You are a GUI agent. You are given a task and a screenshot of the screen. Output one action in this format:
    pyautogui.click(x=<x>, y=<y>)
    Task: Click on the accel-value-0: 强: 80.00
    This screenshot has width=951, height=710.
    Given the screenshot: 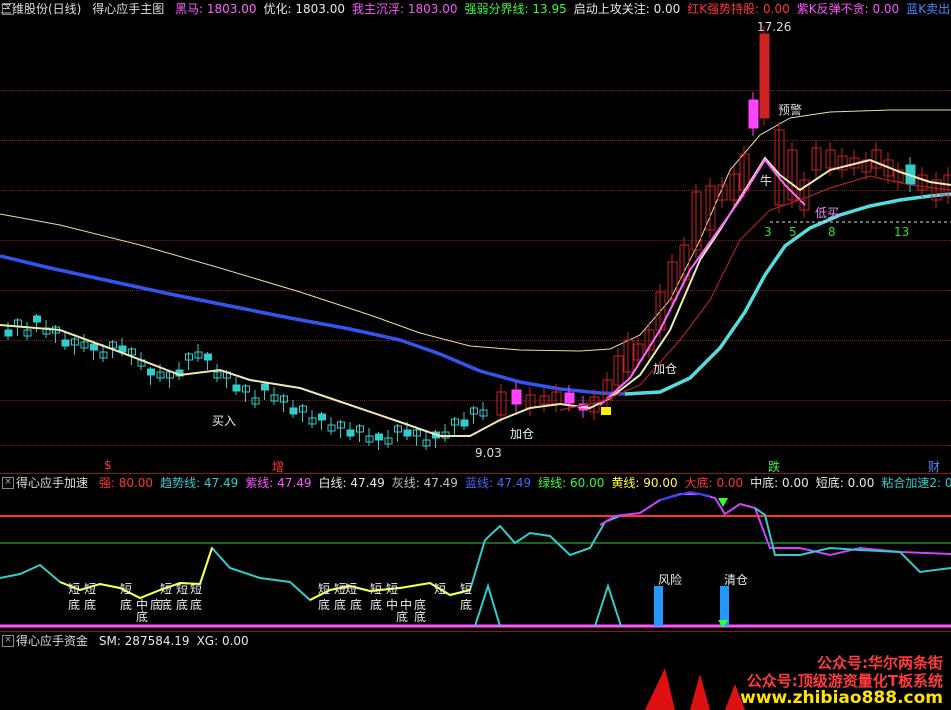 What is the action you would take?
    pyautogui.click(x=126, y=483)
    